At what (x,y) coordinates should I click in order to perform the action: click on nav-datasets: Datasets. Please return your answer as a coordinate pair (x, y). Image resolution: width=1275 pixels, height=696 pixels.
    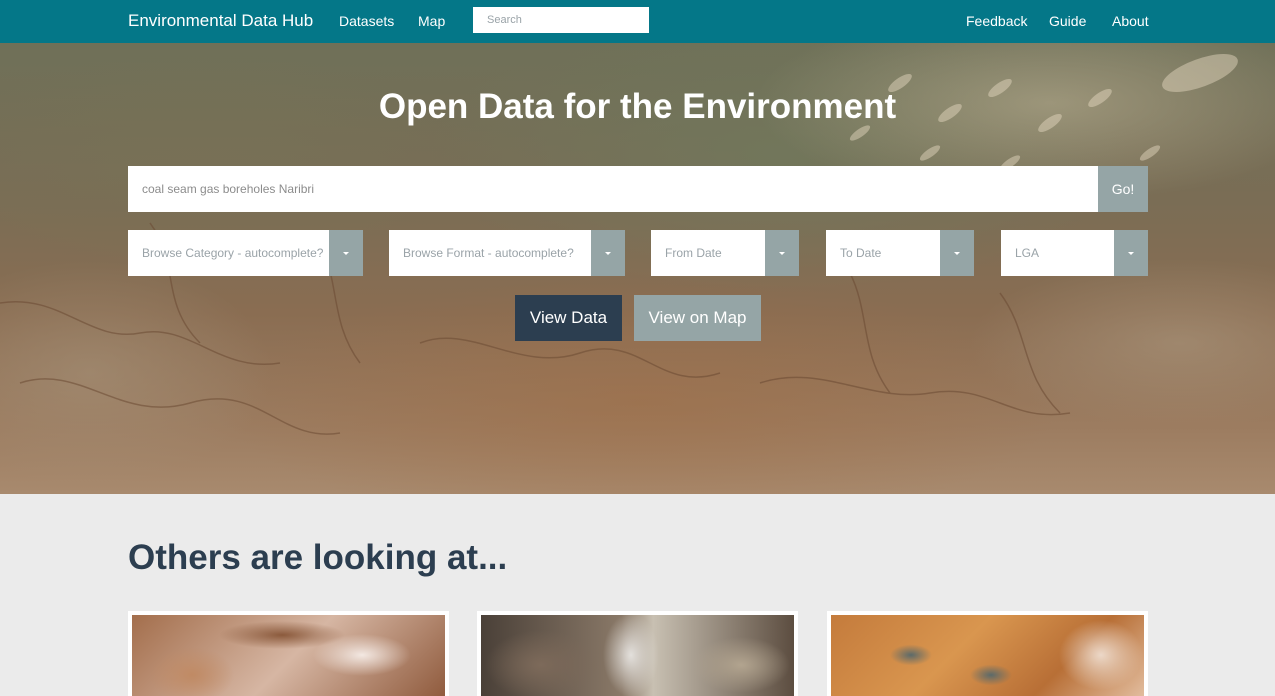
    Looking at the image, I should click on (366, 21).